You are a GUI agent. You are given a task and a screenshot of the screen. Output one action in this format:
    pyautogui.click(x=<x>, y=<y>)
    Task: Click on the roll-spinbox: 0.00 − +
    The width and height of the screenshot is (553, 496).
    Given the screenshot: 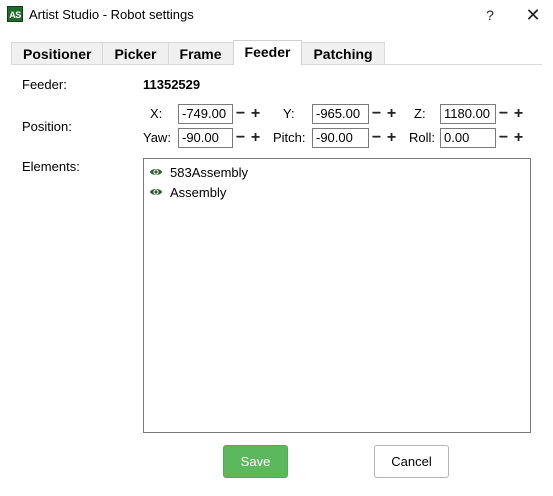 What is the action you would take?
    pyautogui.click(x=483, y=138)
    